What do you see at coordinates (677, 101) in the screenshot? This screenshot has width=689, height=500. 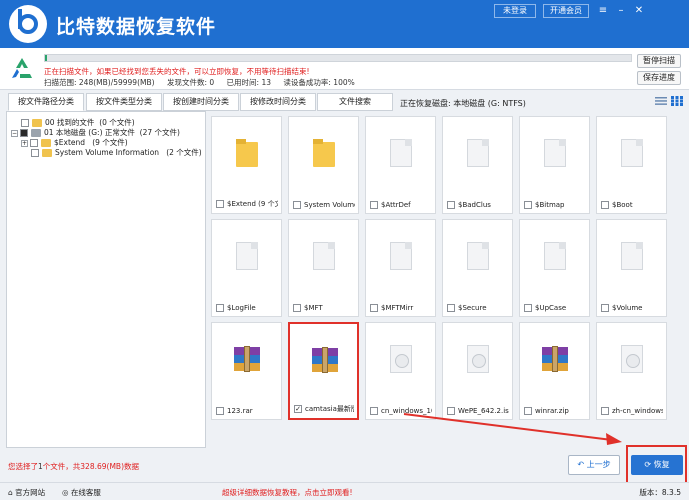 I see `grid-view-icon` at bounding box center [677, 101].